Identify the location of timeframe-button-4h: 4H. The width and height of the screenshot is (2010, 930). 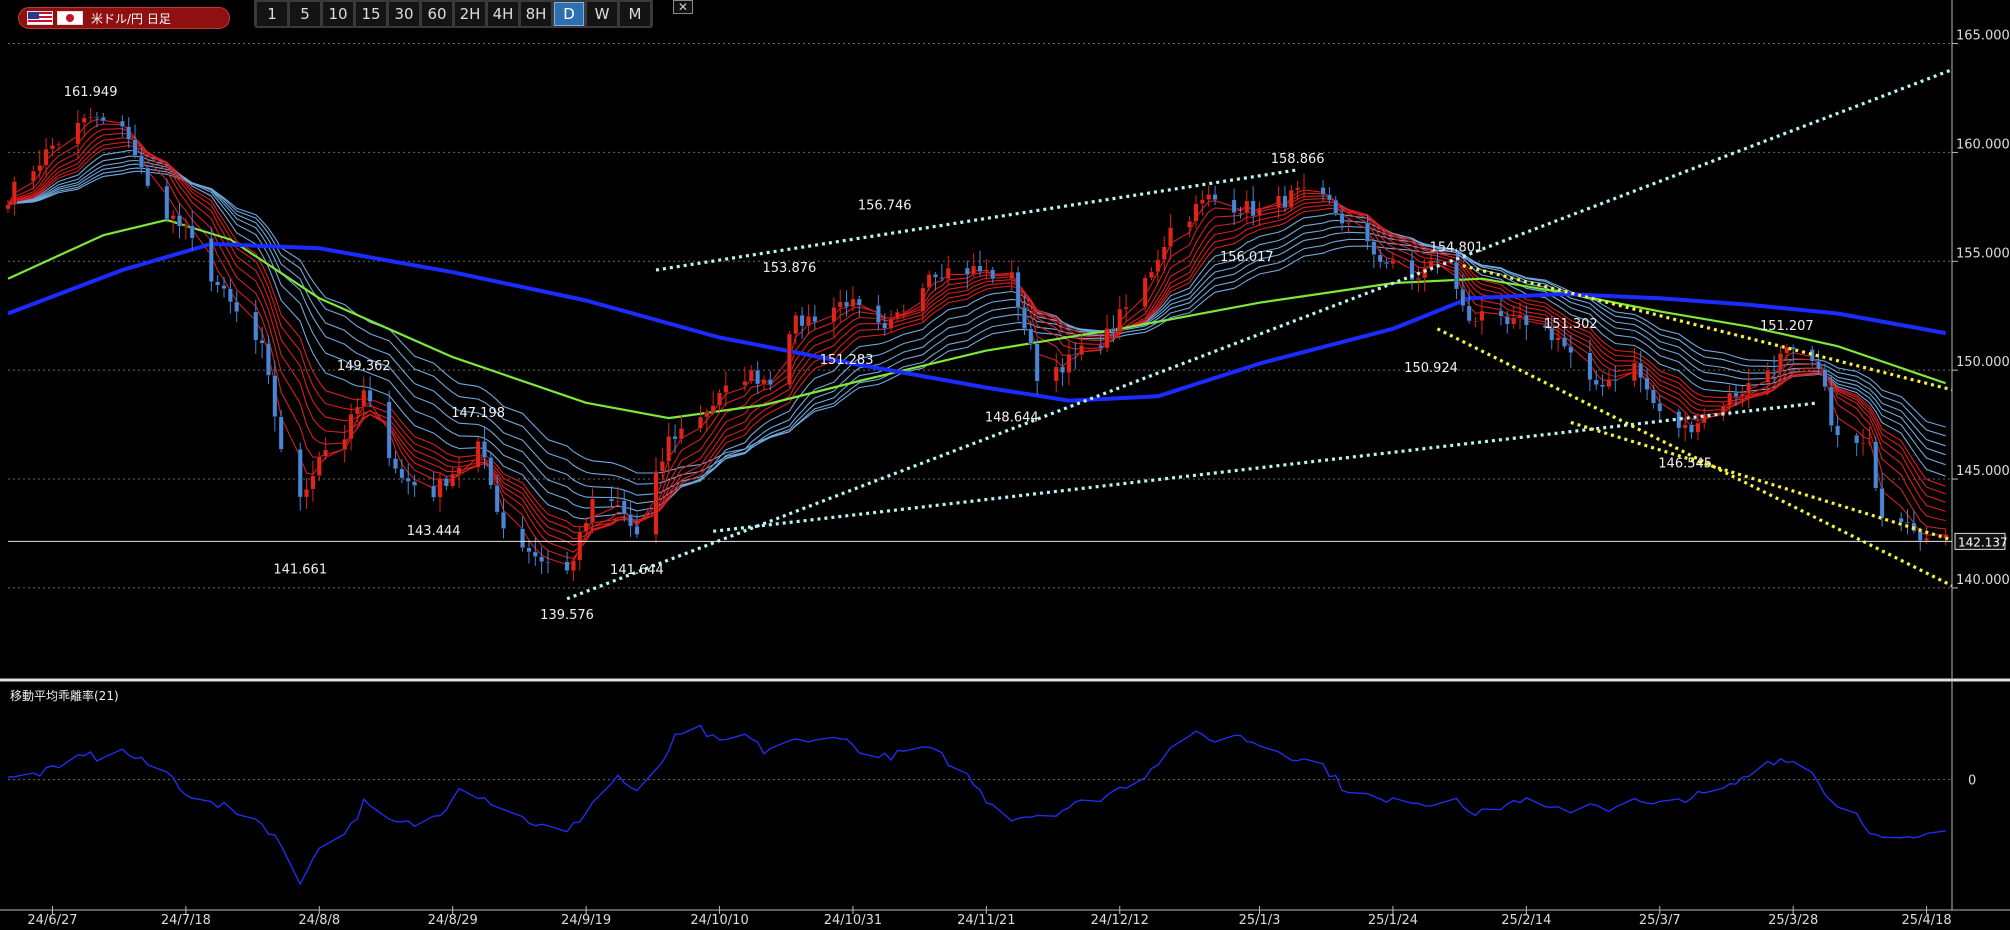
(503, 14).